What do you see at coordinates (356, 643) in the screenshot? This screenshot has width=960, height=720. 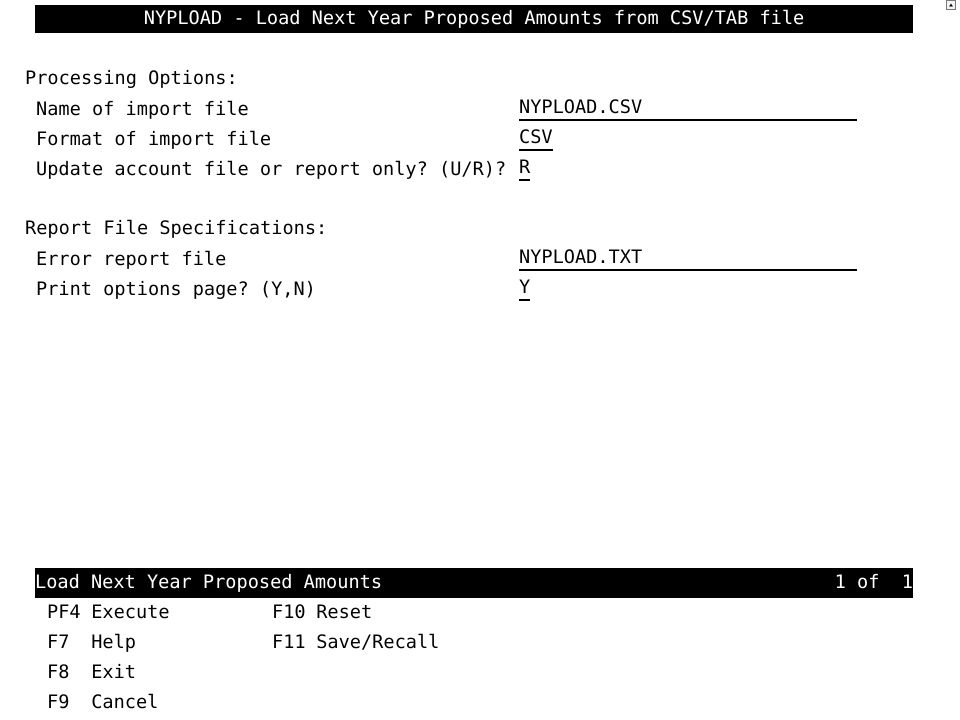 I see `function-key: F11 Save/Recall` at bounding box center [356, 643].